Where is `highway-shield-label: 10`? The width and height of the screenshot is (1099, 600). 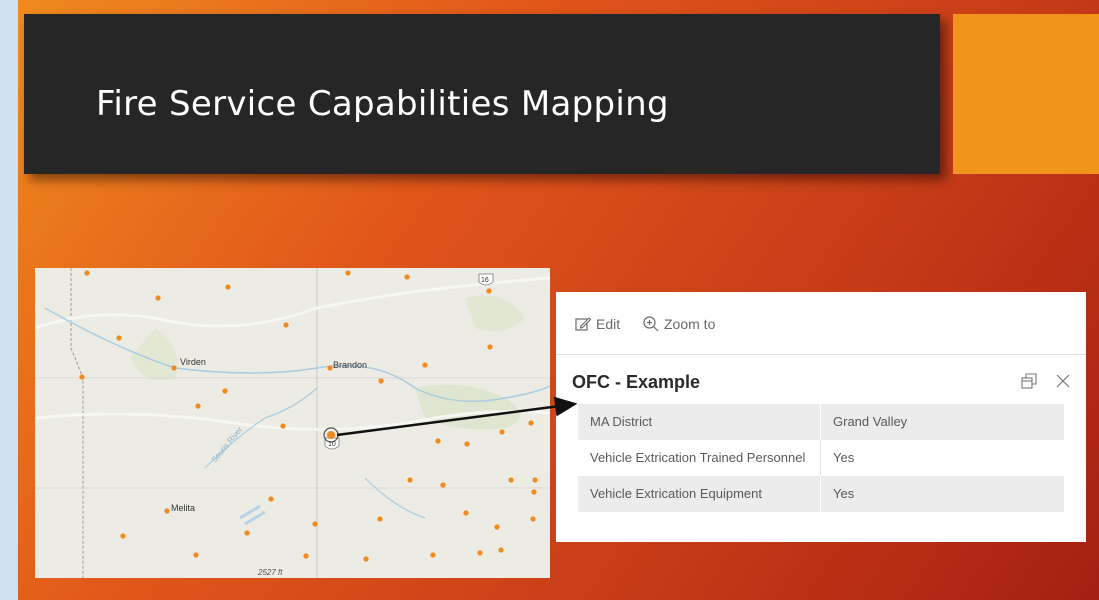
highway-shield-label: 10 is located at coordinates (332, 444).